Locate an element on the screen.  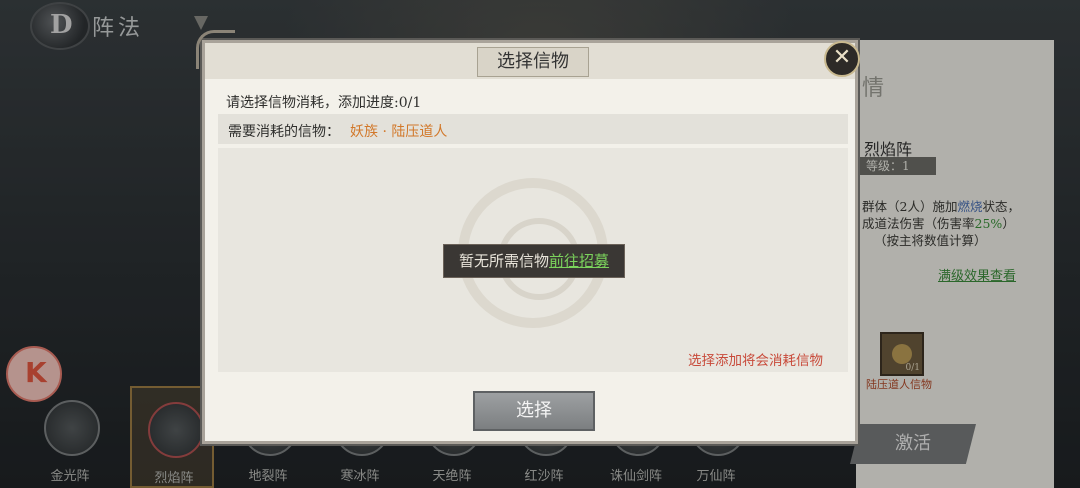
required-token-label: 需要消耗的信物： is located at coordinates (284, 132).